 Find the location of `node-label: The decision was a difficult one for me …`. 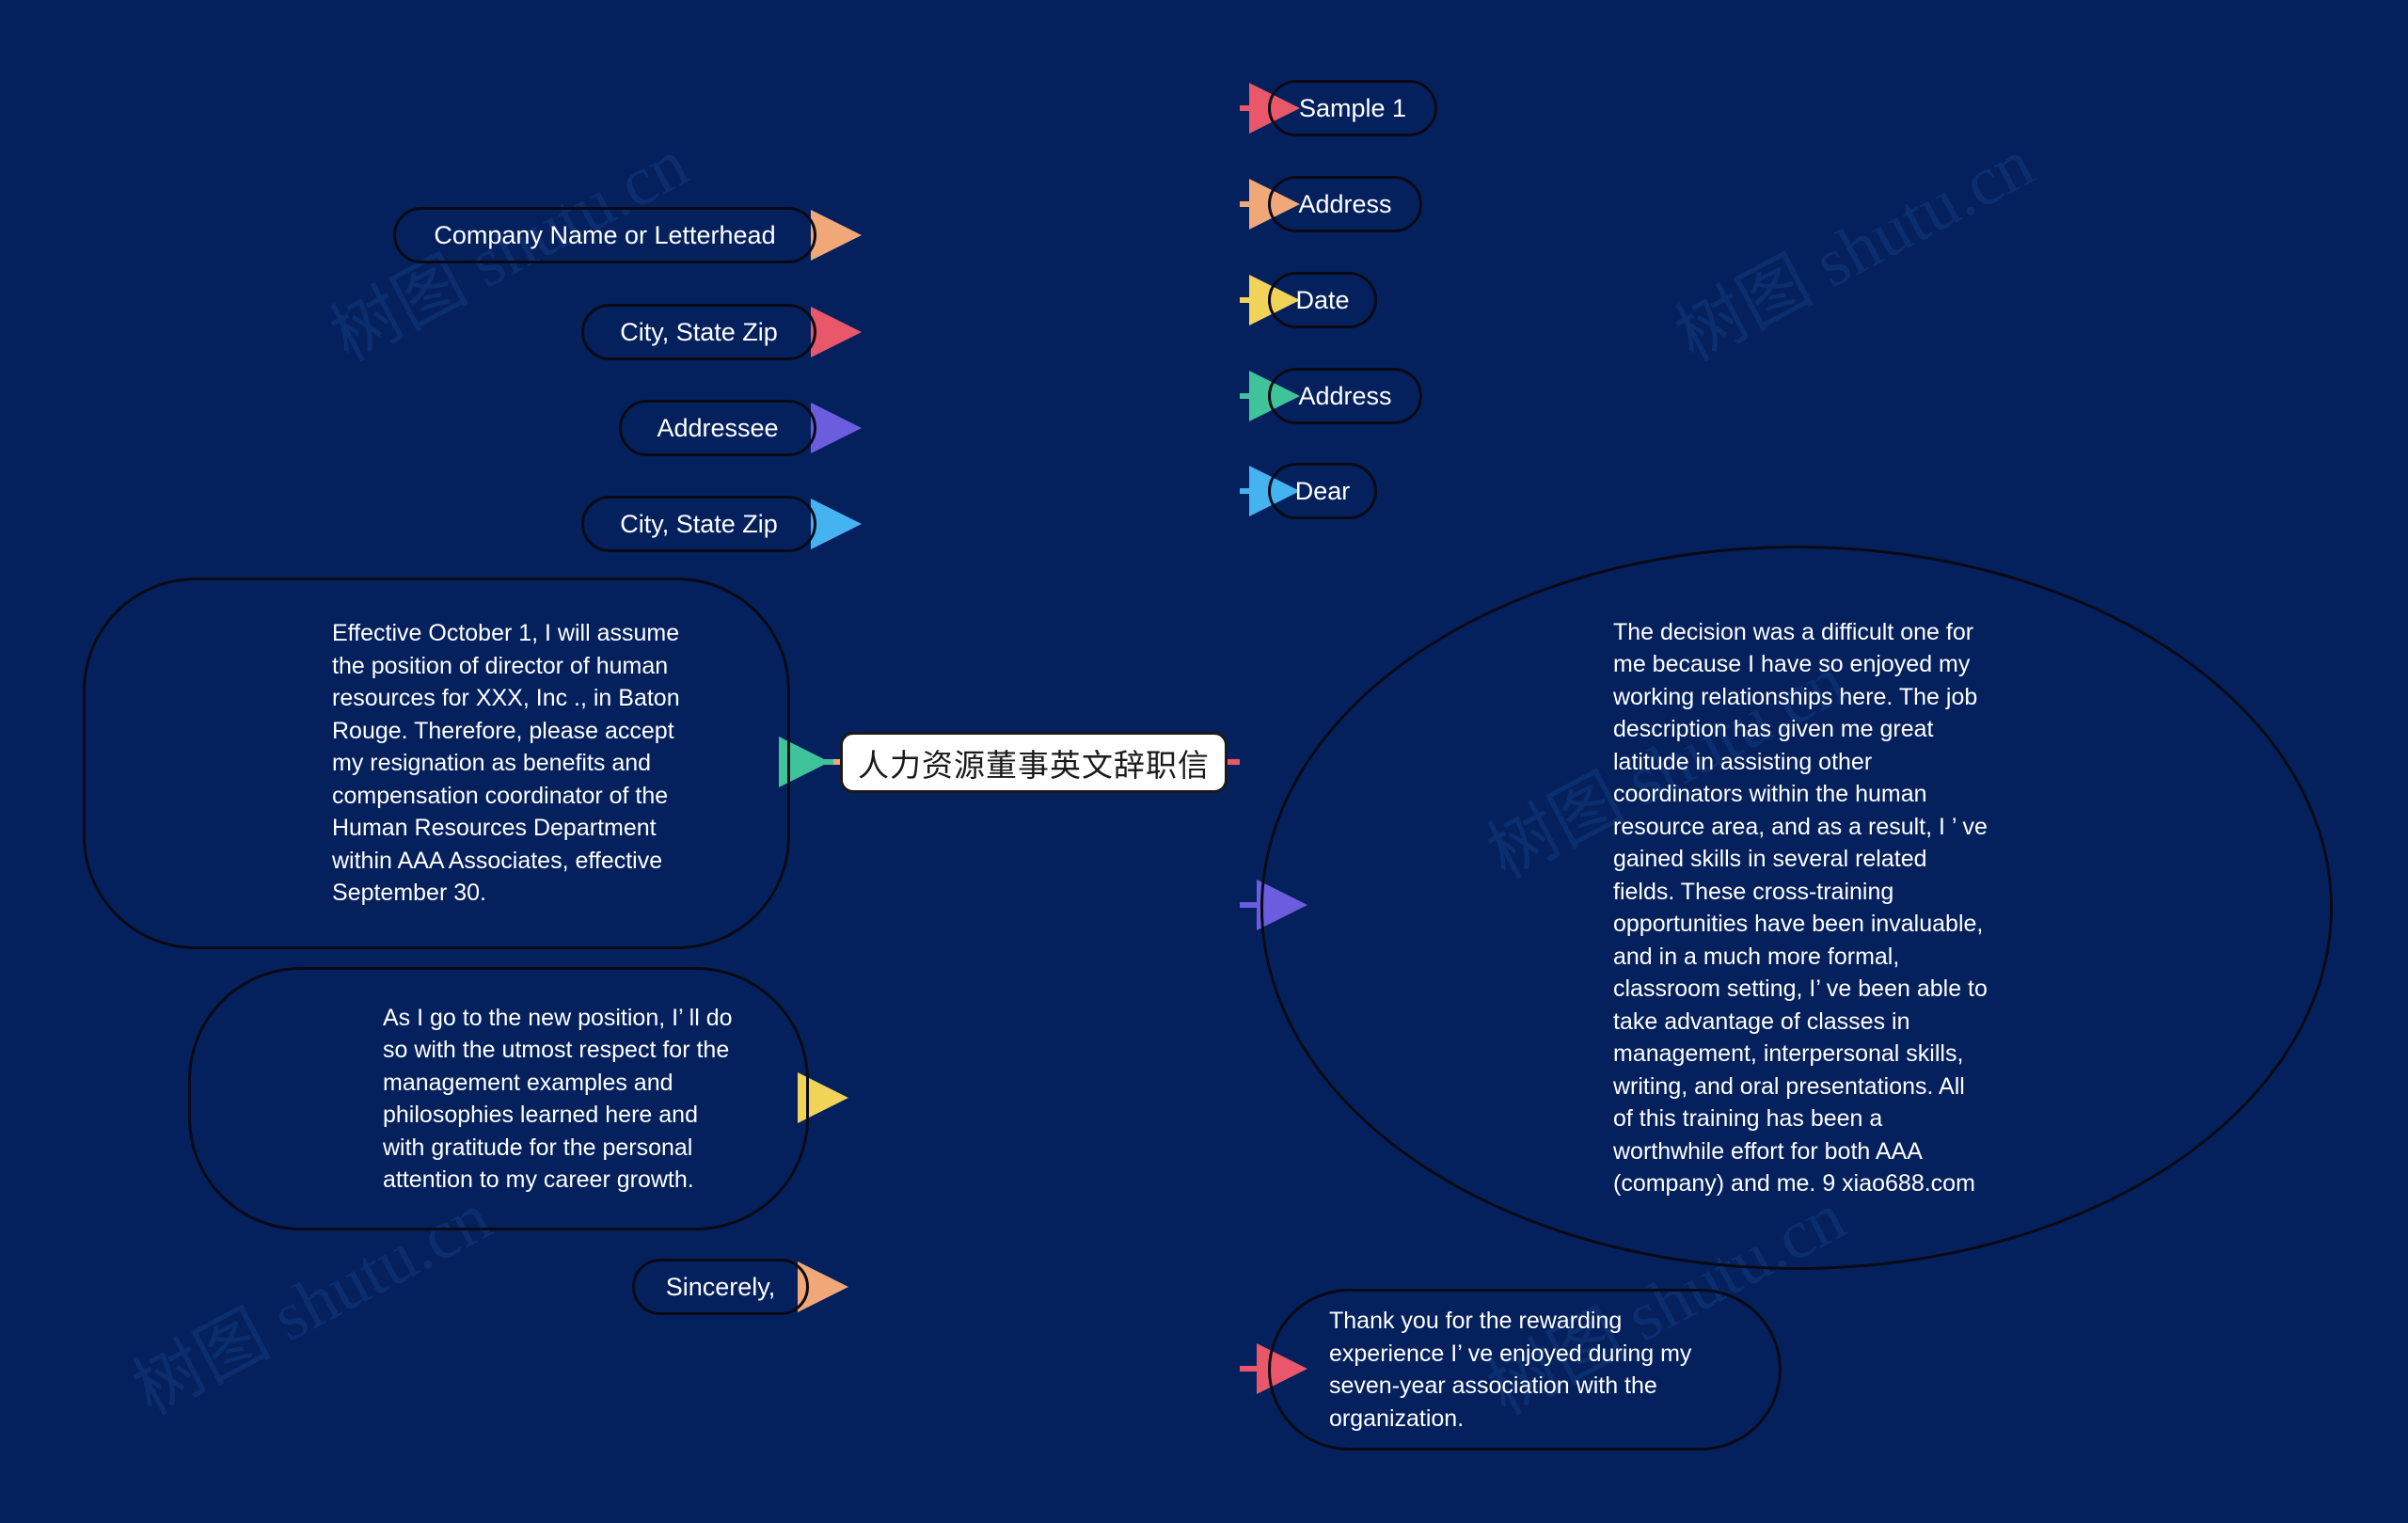

node-label: The decision was a difficult one for me … is located at coordinates (1801, 908).